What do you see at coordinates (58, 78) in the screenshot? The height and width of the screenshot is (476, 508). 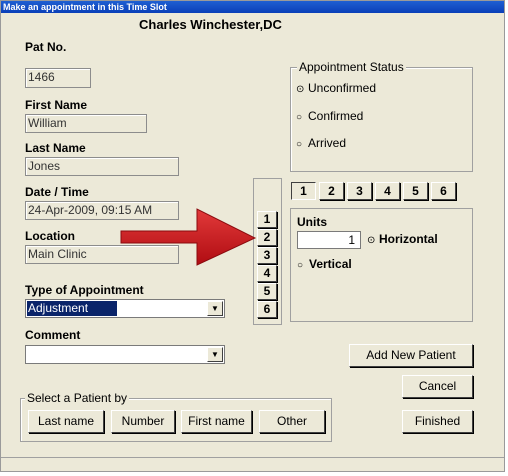 I see `pat-no-field: 1466` at bounding box center [58, 78].